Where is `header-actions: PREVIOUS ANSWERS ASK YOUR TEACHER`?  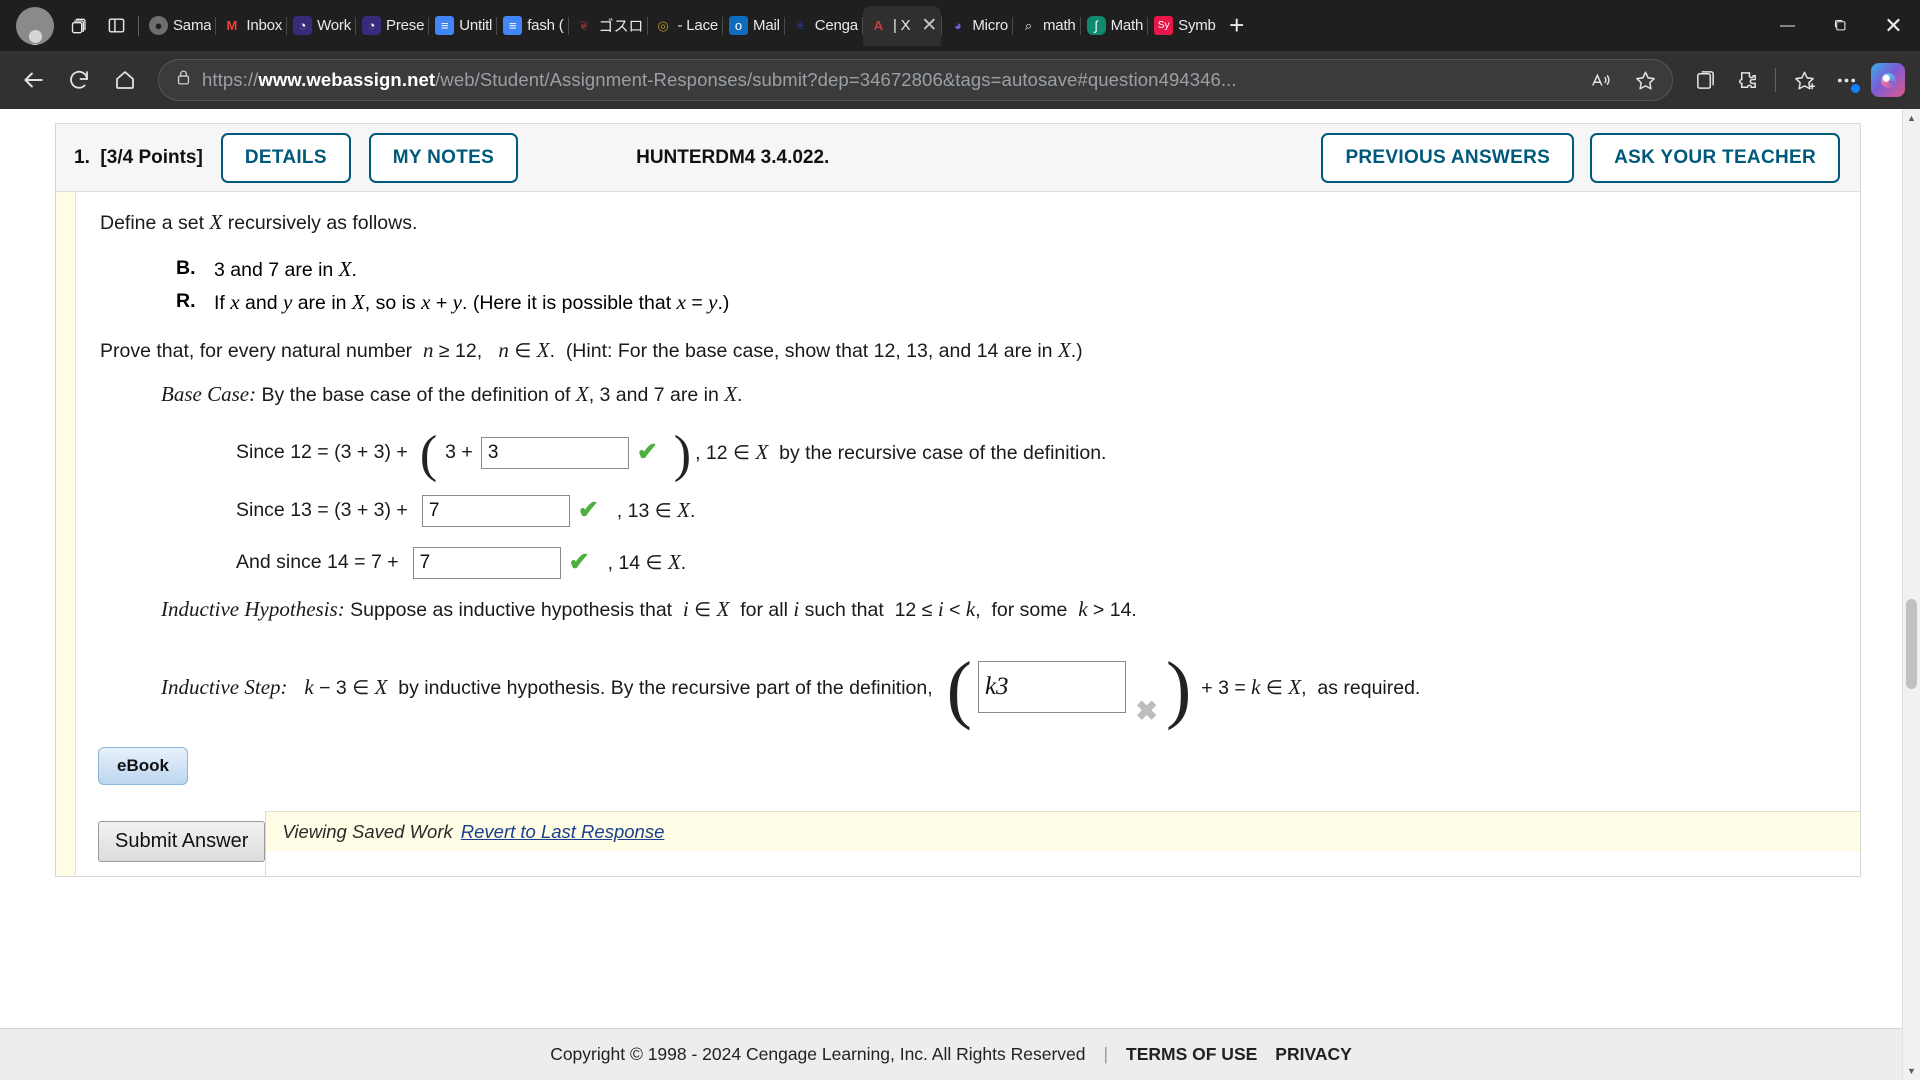 header-actions: PREVIOUS ANSWERS ASK YOUR TEACHER is located at coordinates (1580, 157).